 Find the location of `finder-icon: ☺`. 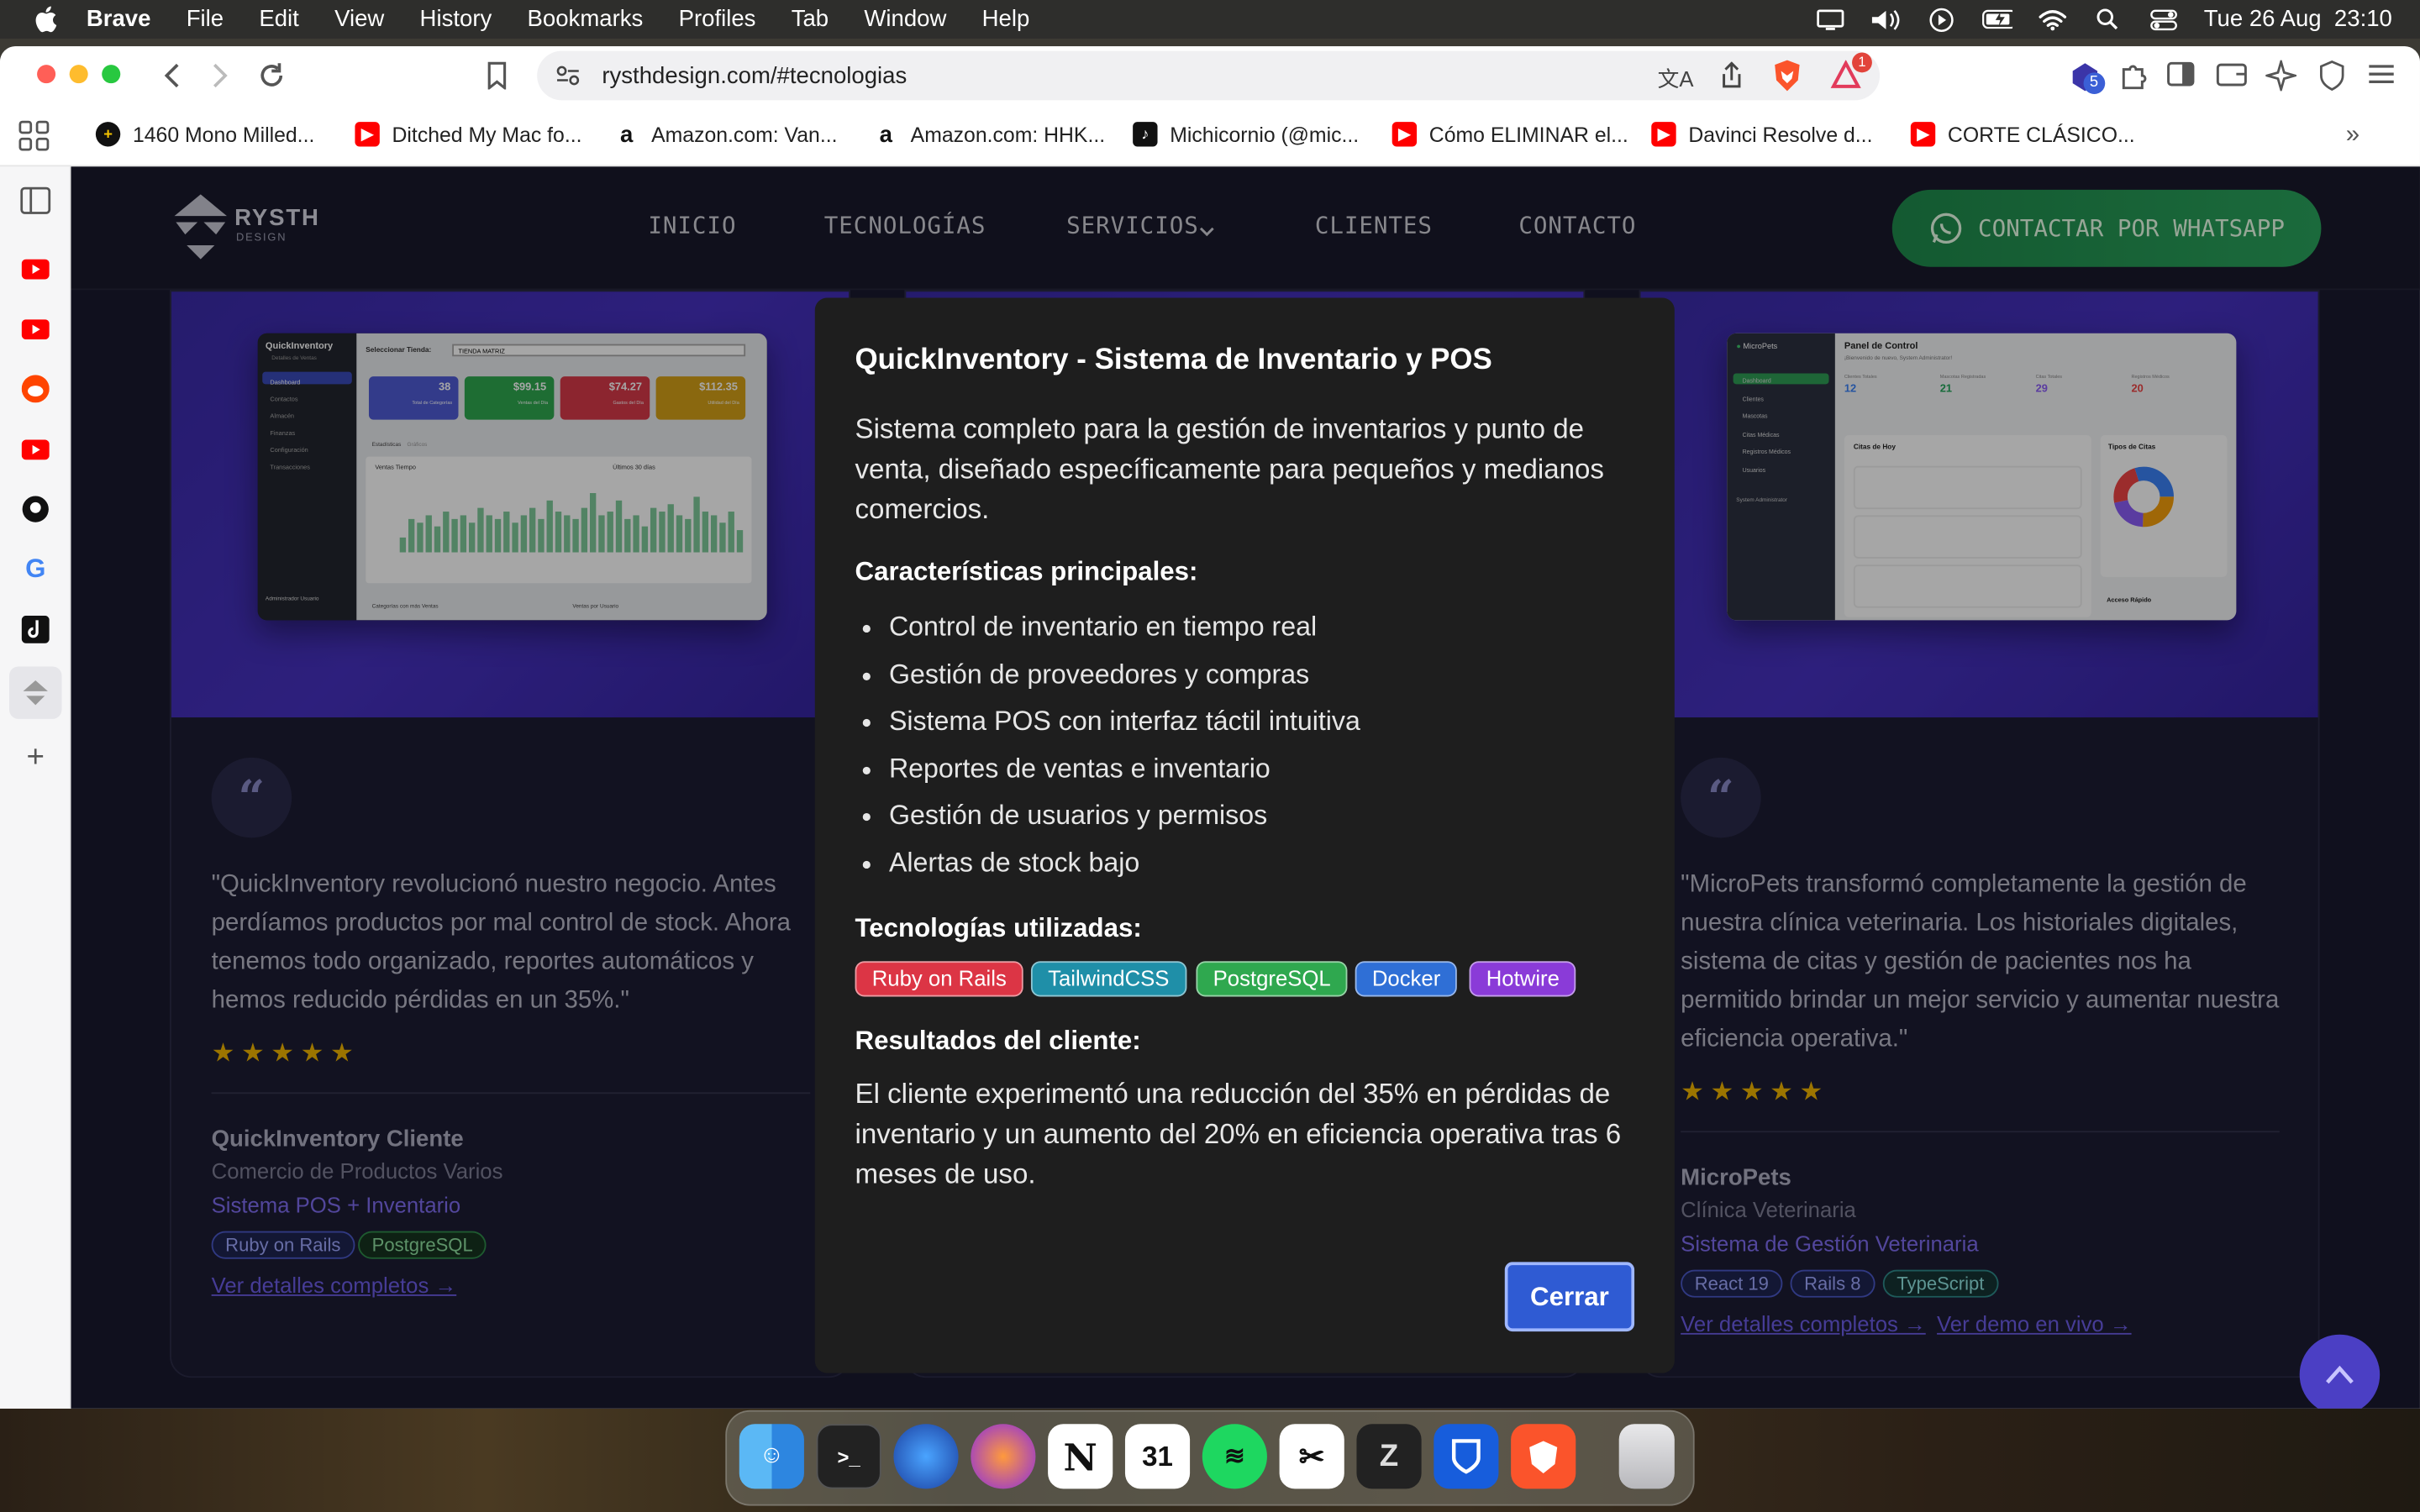

finder-icon: ☺ is located at coordinates (771, 1456).